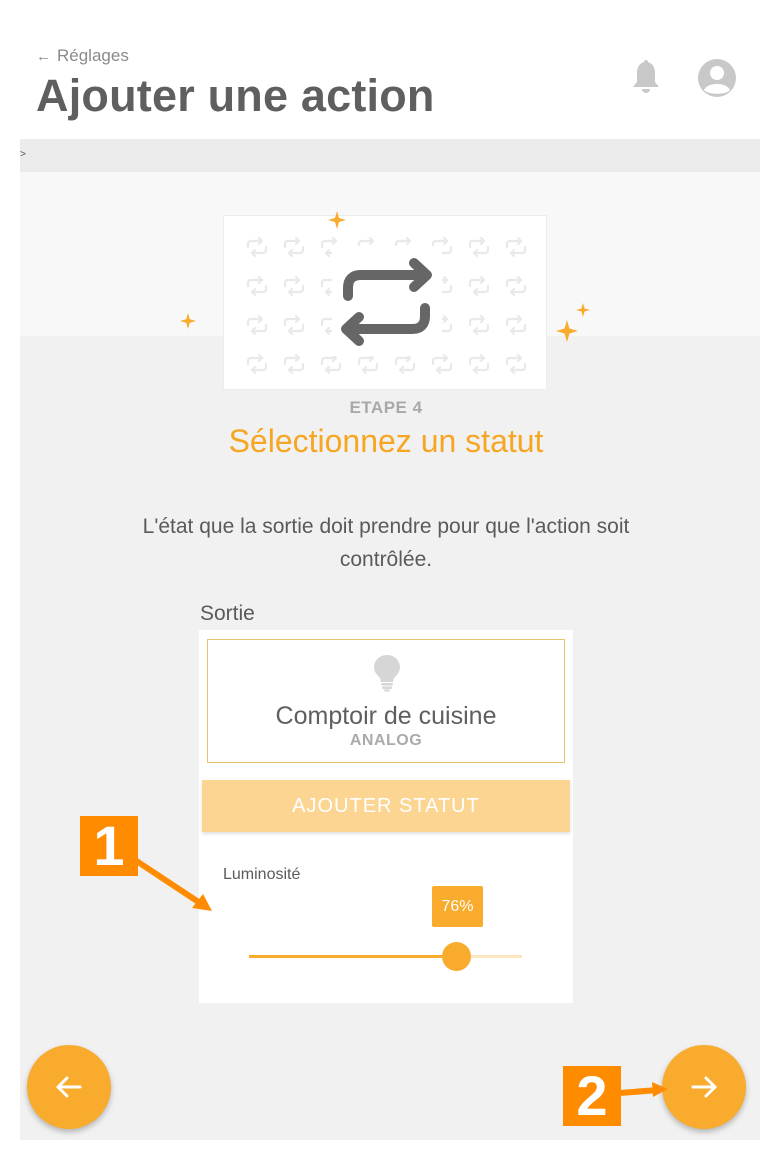 This screenshot has width=780, height=1160. What do you see at coordinates (398, 976) in the screenshot?
I see `annotation-arrows` at bounding box center [398, 976].